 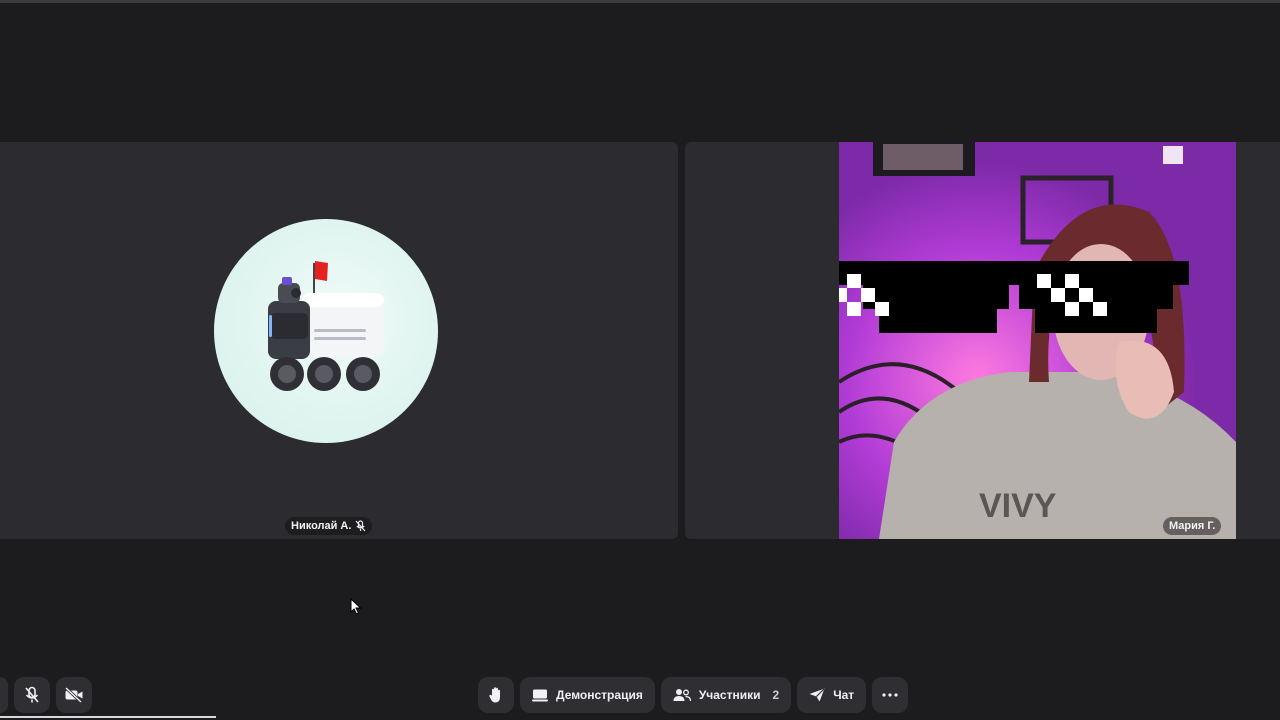 What do you see at coordinates (729, 695) in the screenshot?
I see `participants-label: Участники` at bounding box center [729, 695].